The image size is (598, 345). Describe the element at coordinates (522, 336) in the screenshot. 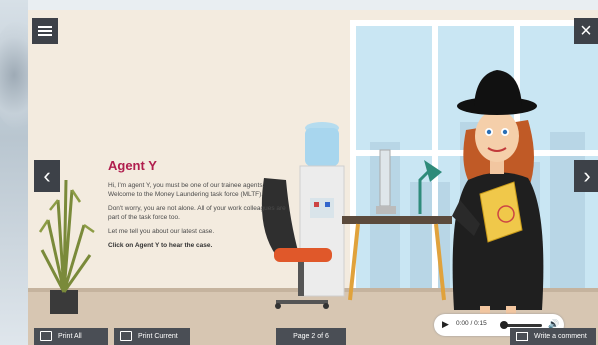

I see `comment-icon` at that location.